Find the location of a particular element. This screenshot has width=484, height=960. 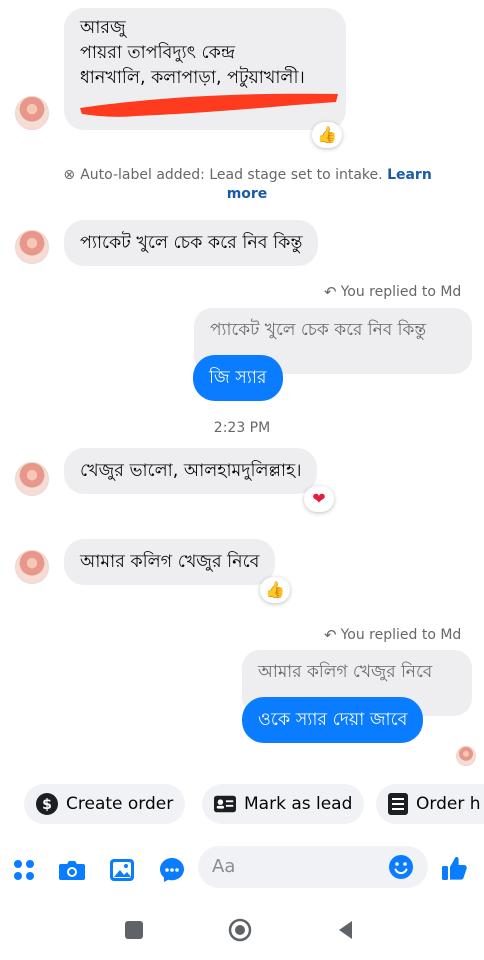

message-text: আমার কলিগ খেজুর নিবে is located at coordinates (170, 562).